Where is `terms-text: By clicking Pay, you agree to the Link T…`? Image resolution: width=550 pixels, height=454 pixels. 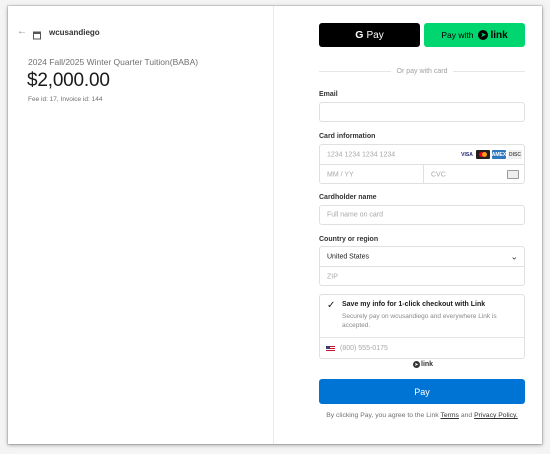 terms-text: By clicking Pay, you agree to the Link T… is located at coordinates (422, 415).